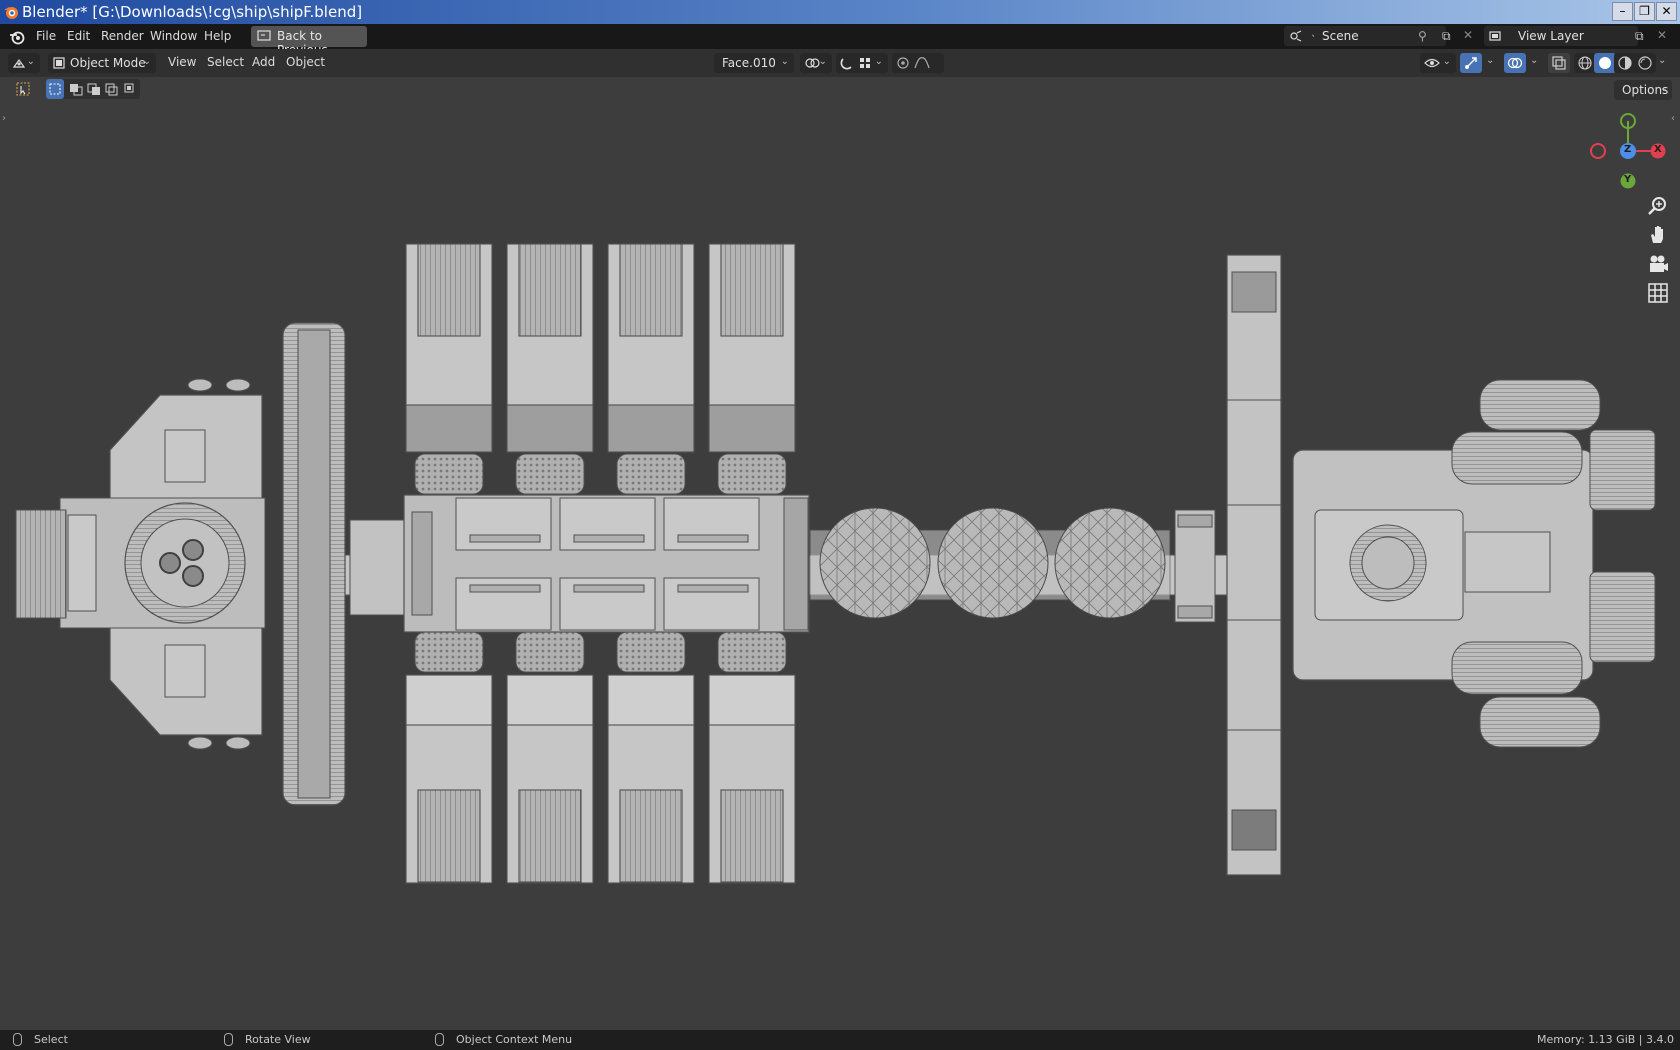 Image resolution: width=1680 pixels, height=1050 pixels. What do you see at coordinates (1422, 36) in the screenshot?
I see `pin-icon: ⚲` at bounding box center [1422, 36].